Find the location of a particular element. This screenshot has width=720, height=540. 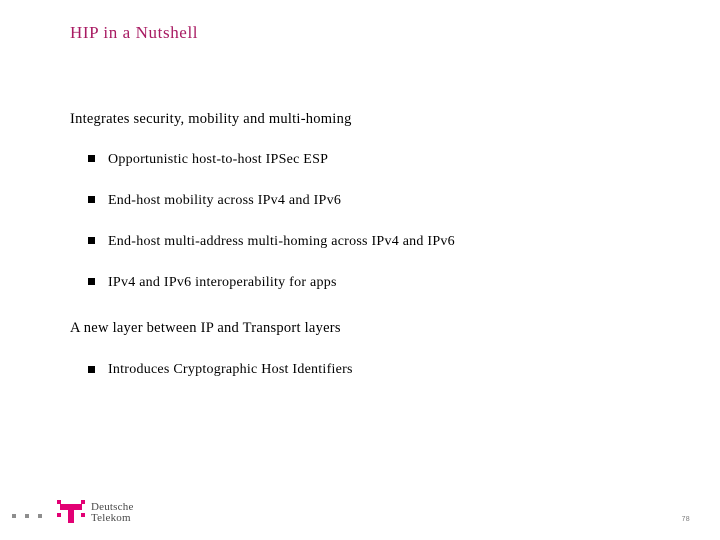

list-item: IPv4 and IPv6 interoperability for apps is located at coordinates (404, 282).